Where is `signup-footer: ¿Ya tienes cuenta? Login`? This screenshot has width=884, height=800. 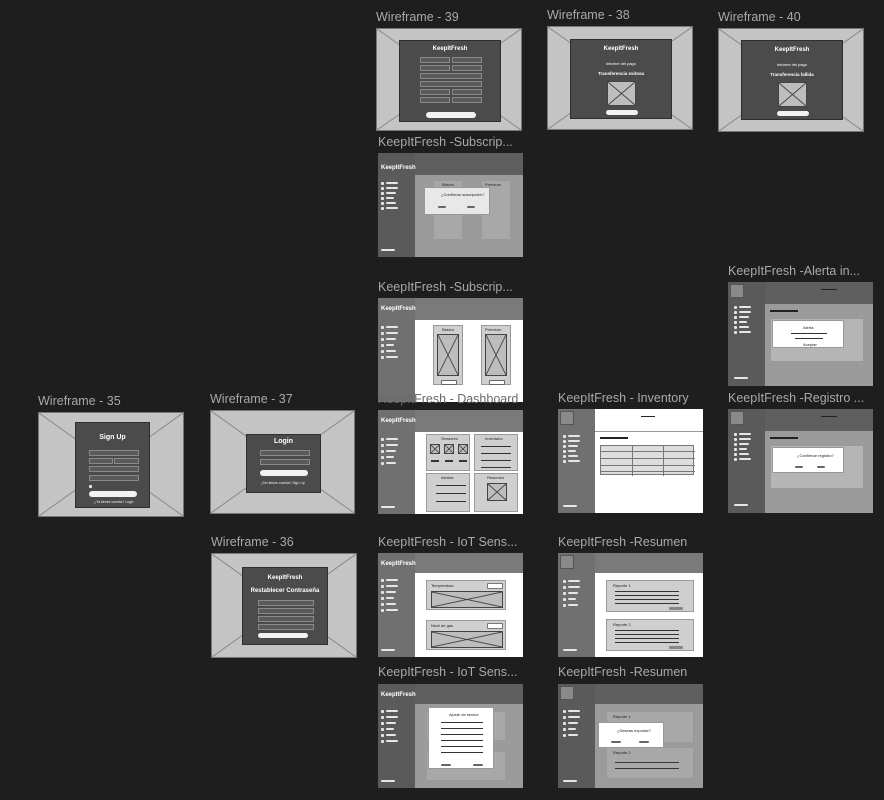 signup-footer: ¿Ya tienes cuenta? Login is located at coordinates (113, 502).